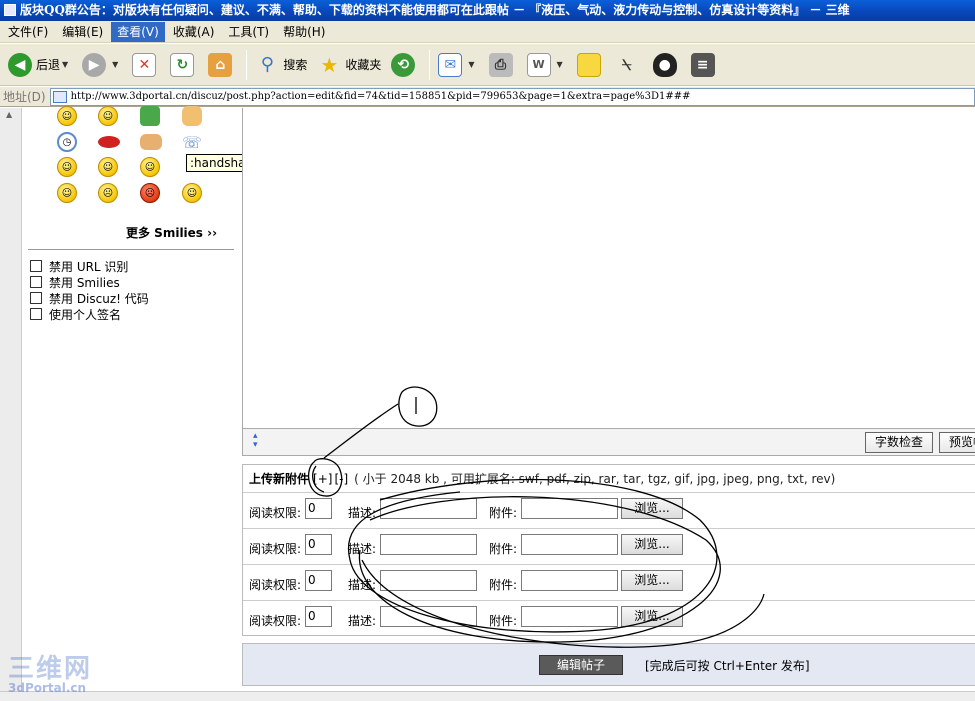  What do you see at coordinates (591, 65) in the screenshot?
I see `note-button` at bounding box center [591, 65].